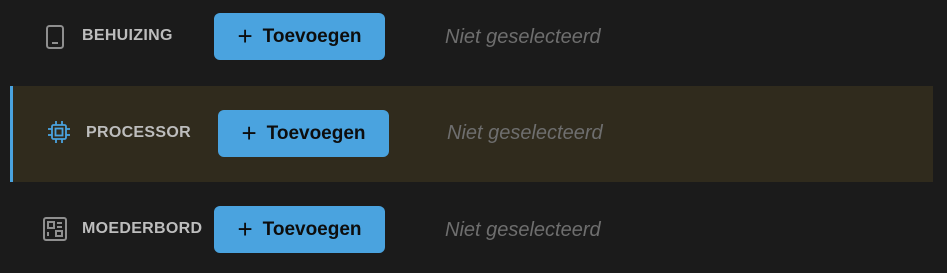 The image size is (947, 273). I want to click on case-icon, so click(55, 37).